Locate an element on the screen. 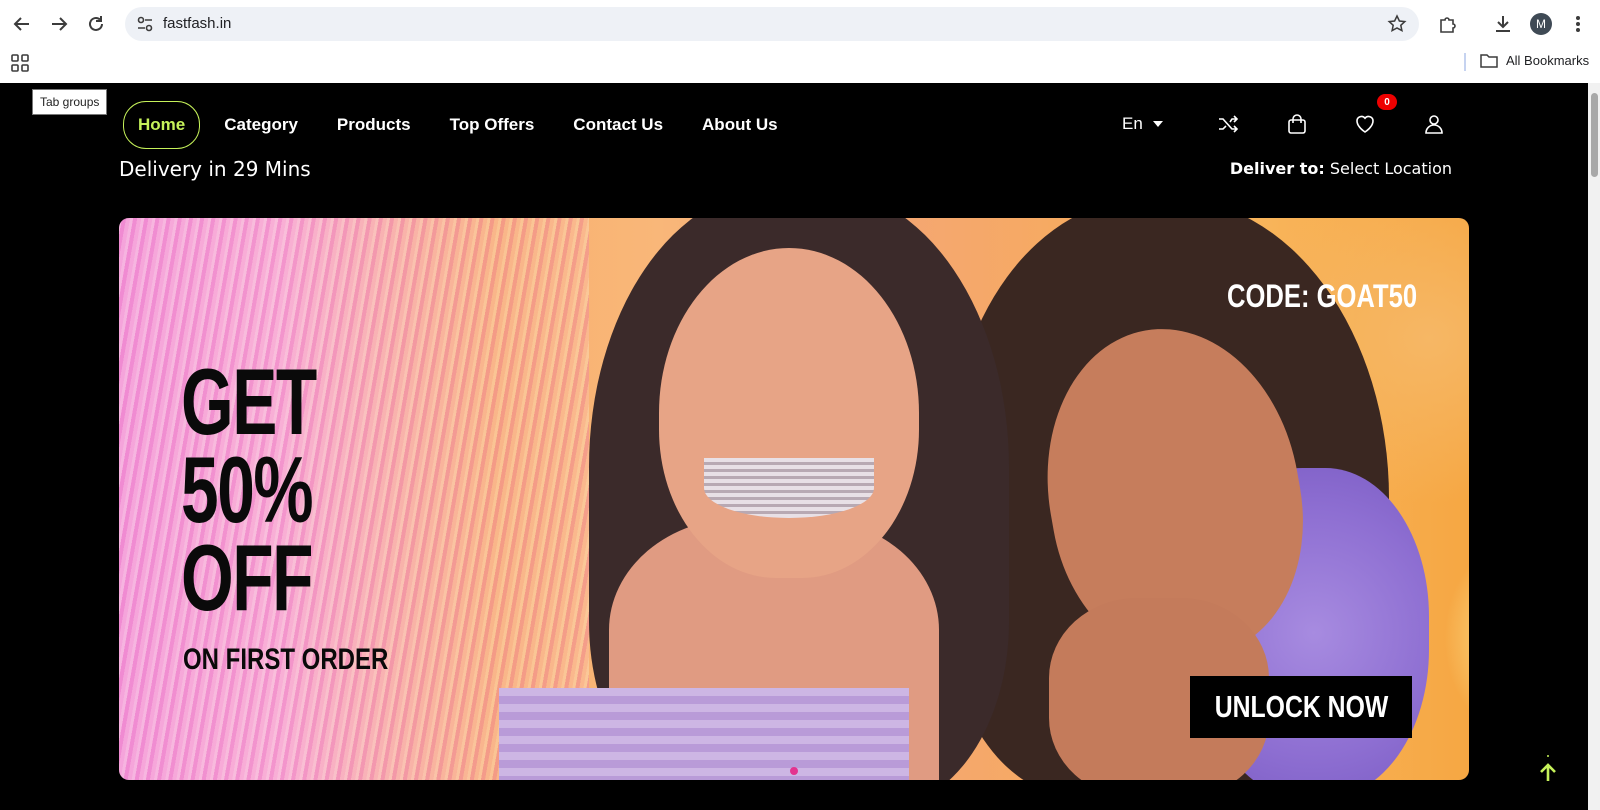 The image size is (1600, 810). shuffle-icon is located at coordinates (1228, 124).